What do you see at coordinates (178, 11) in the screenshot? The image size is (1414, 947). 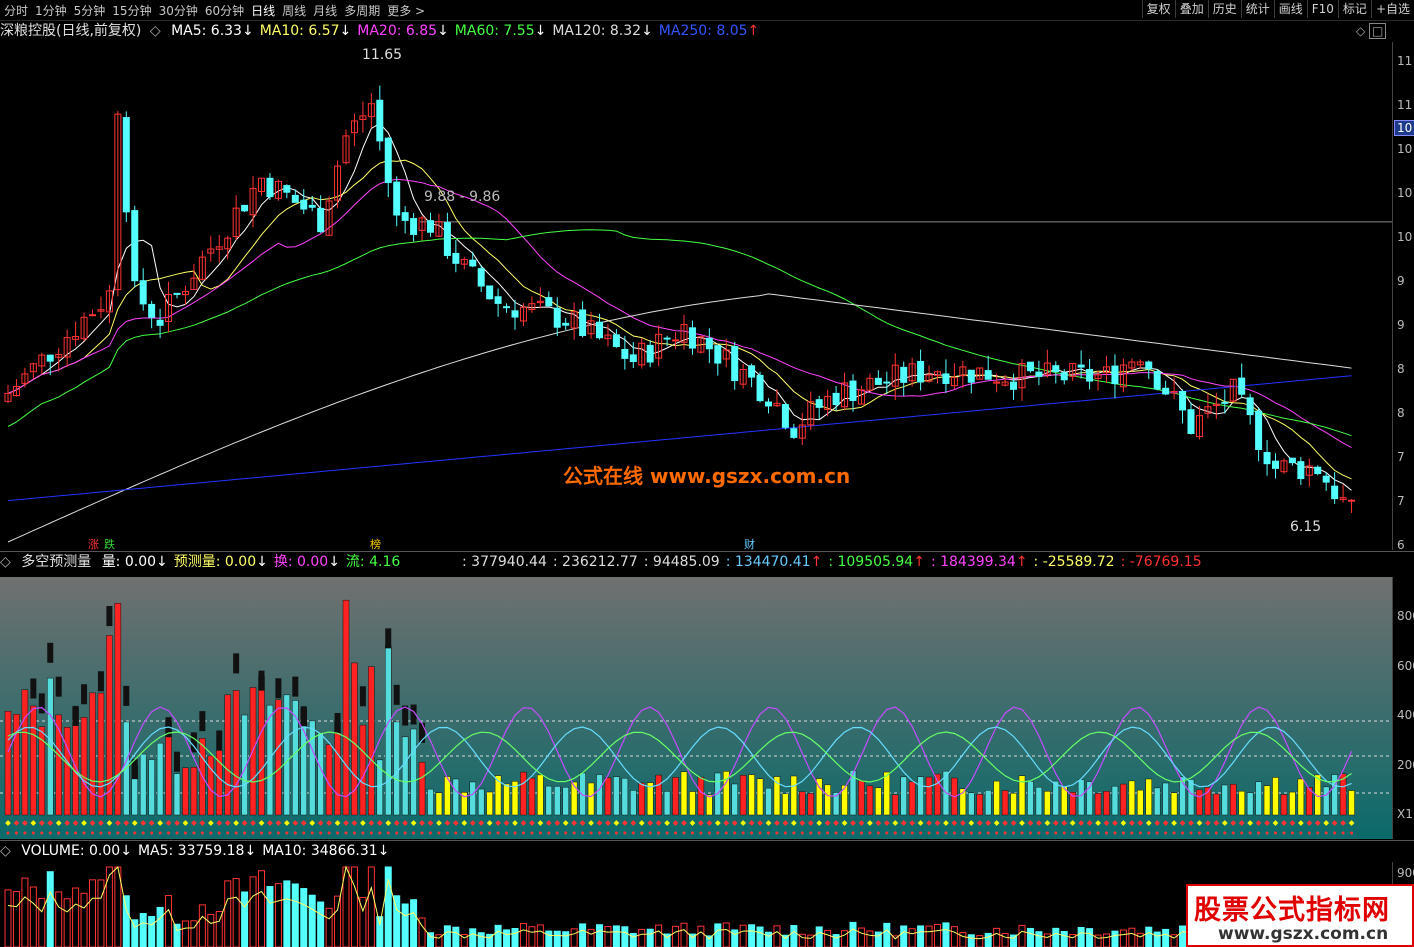 I see `period-tab-4: 30分钟` at bounding box center [178, 11].